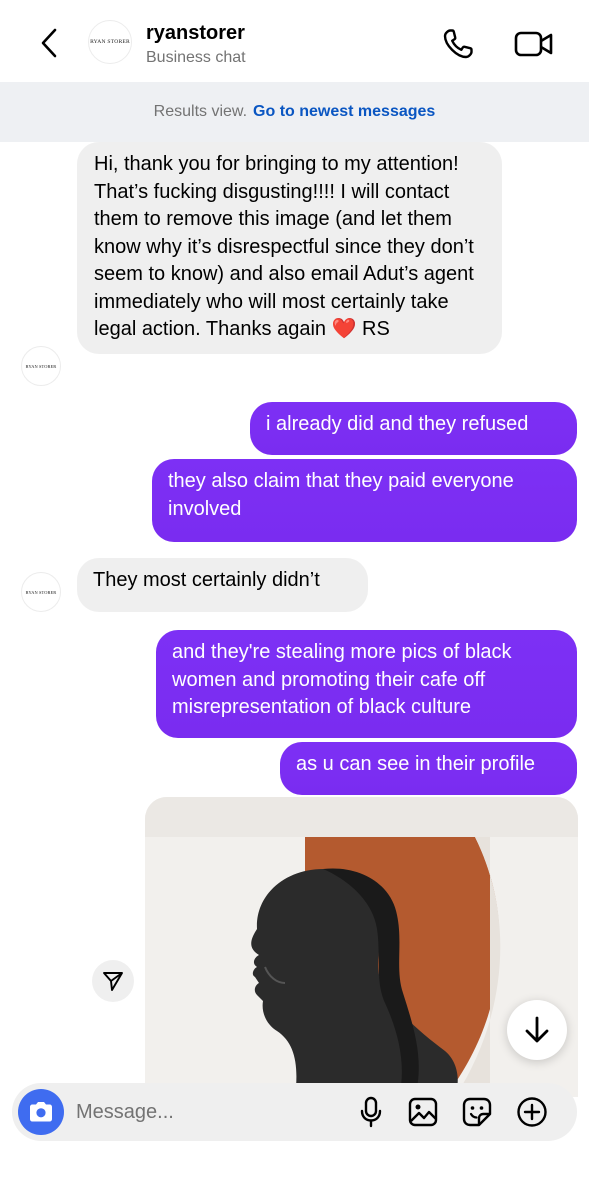 The image size is (589, 1200). Describe the element at coordinates (294, 41) in the screenshot. I see `chat-header: RYAN STORER ryanstorer Business chat` at that location.